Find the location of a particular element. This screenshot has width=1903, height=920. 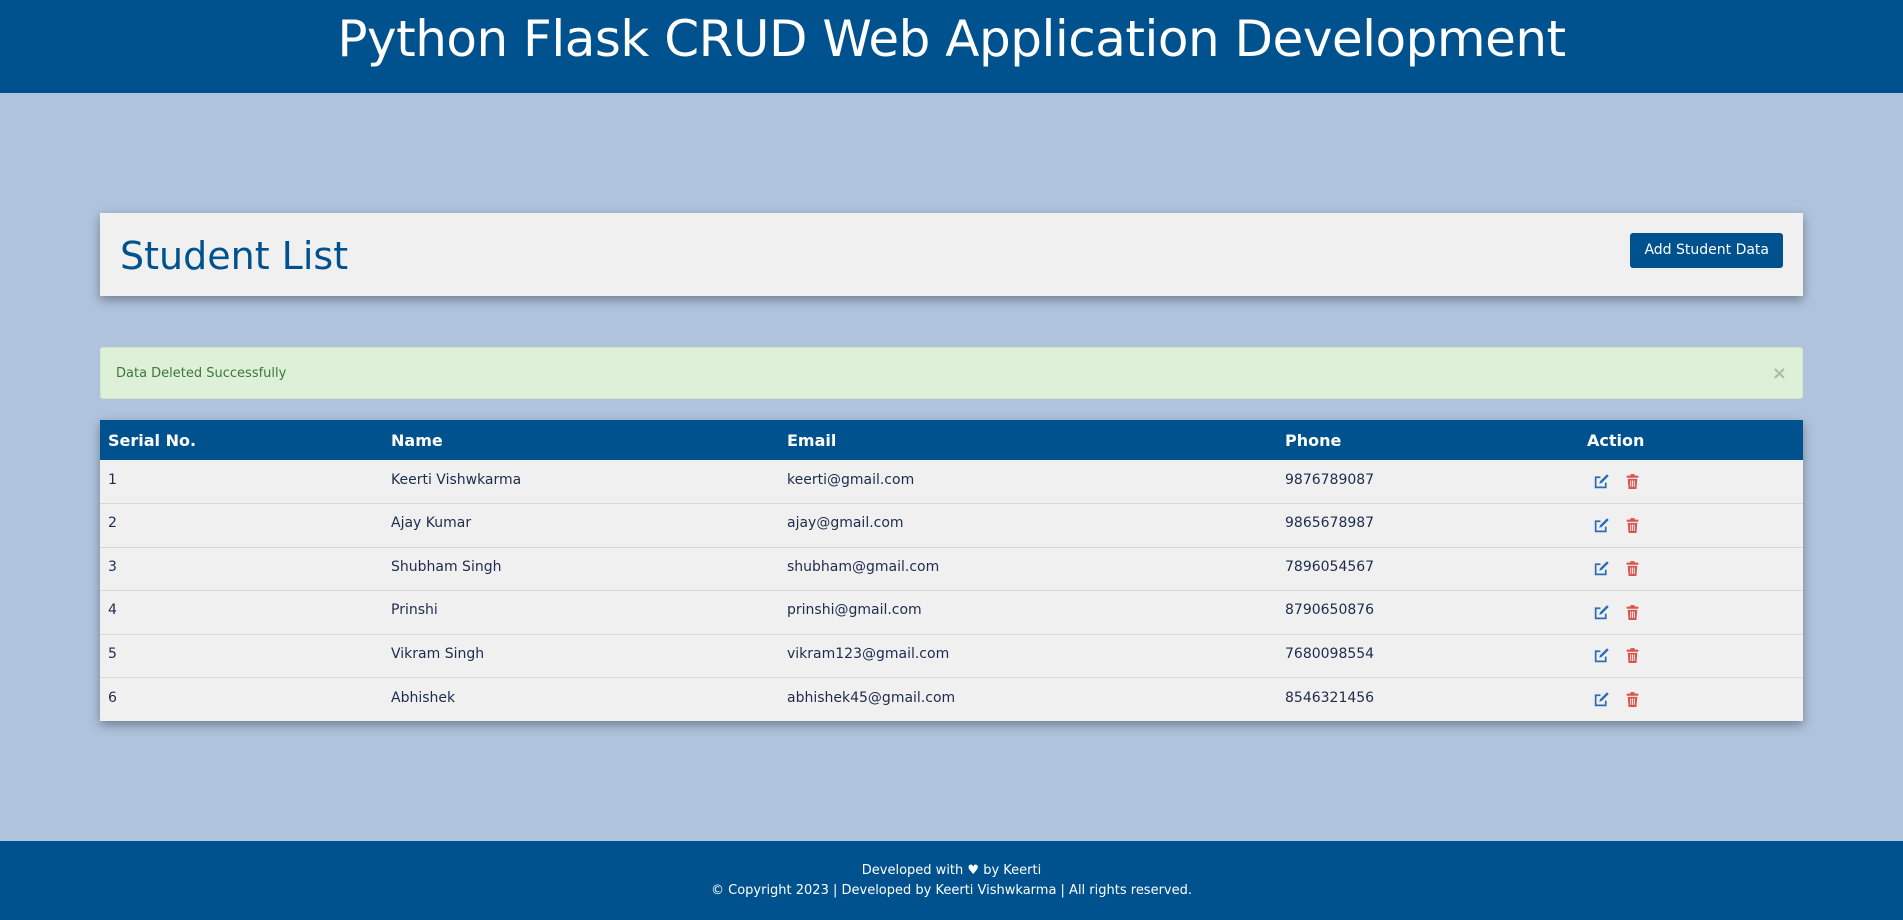

cell-phone: 9876789087 is located at coordinates (1428, 482).